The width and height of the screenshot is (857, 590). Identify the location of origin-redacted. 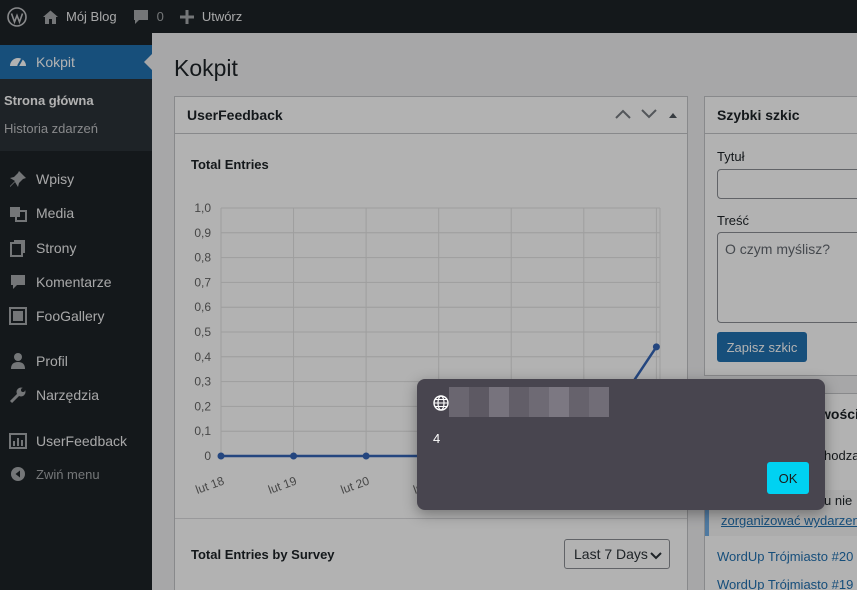
(529, 402).